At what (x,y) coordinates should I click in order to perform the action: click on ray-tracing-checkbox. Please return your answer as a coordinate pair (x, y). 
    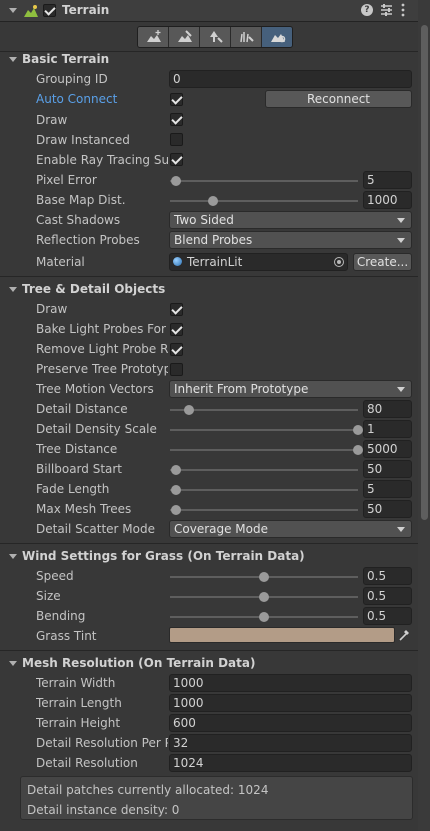
    Looking at the image, I should click on (176, 159).